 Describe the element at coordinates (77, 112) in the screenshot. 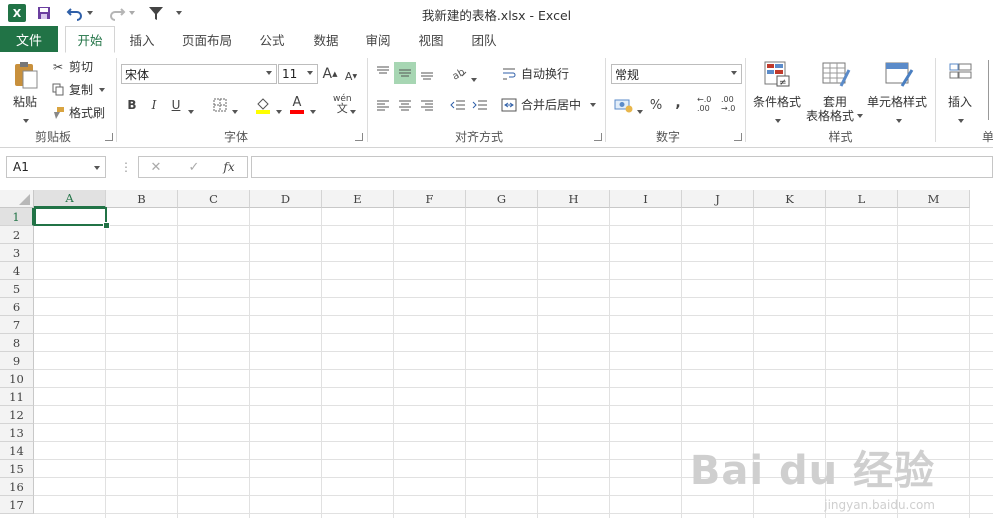

I see `format-painter-button: 格式刷` at that location.